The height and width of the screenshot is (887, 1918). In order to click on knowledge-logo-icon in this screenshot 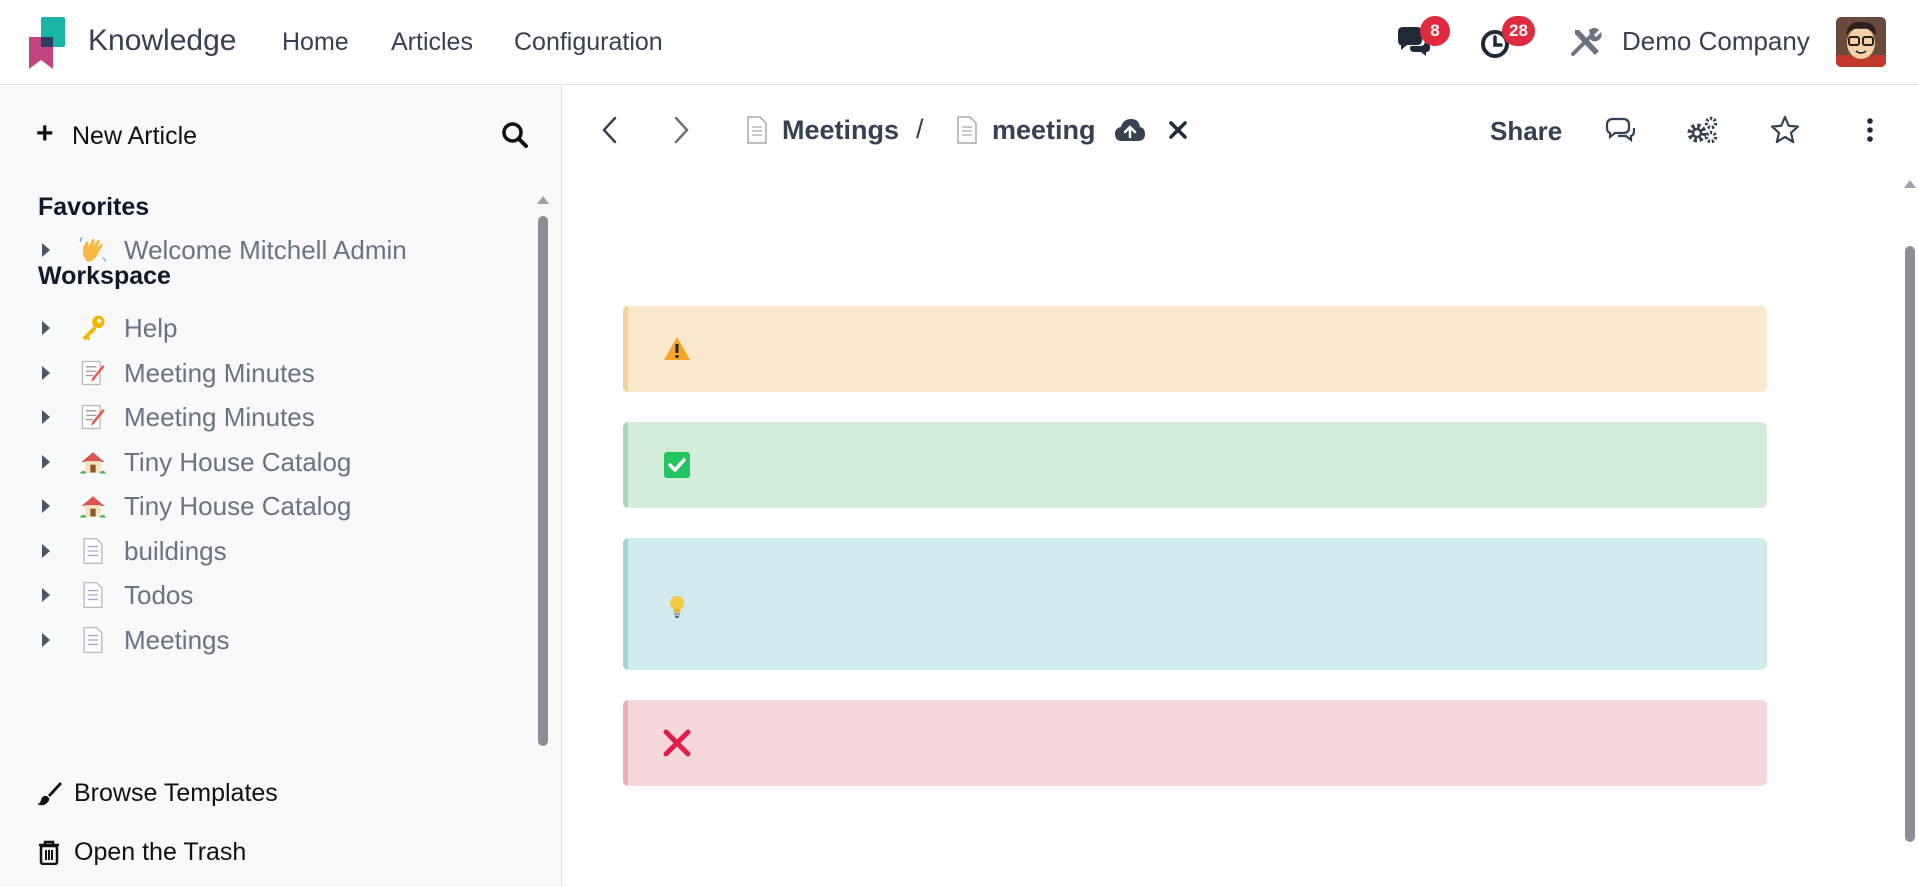, I will do `click(48, 43)`.